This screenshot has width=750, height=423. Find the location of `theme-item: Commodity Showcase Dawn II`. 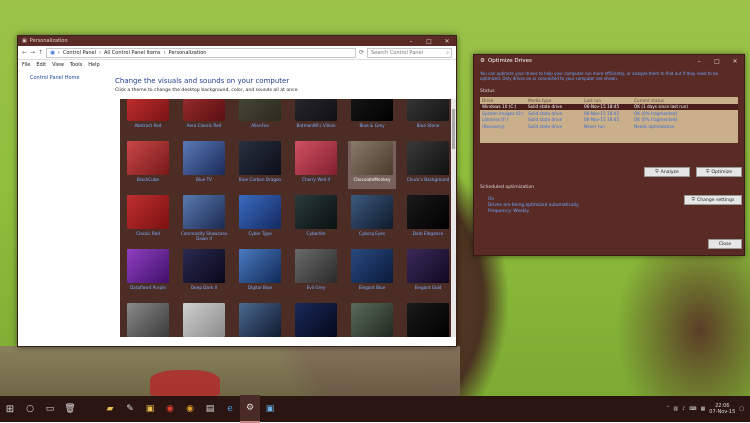

theme-item: Commodity Showcase Dawn II is located at coordinates (204, 219).